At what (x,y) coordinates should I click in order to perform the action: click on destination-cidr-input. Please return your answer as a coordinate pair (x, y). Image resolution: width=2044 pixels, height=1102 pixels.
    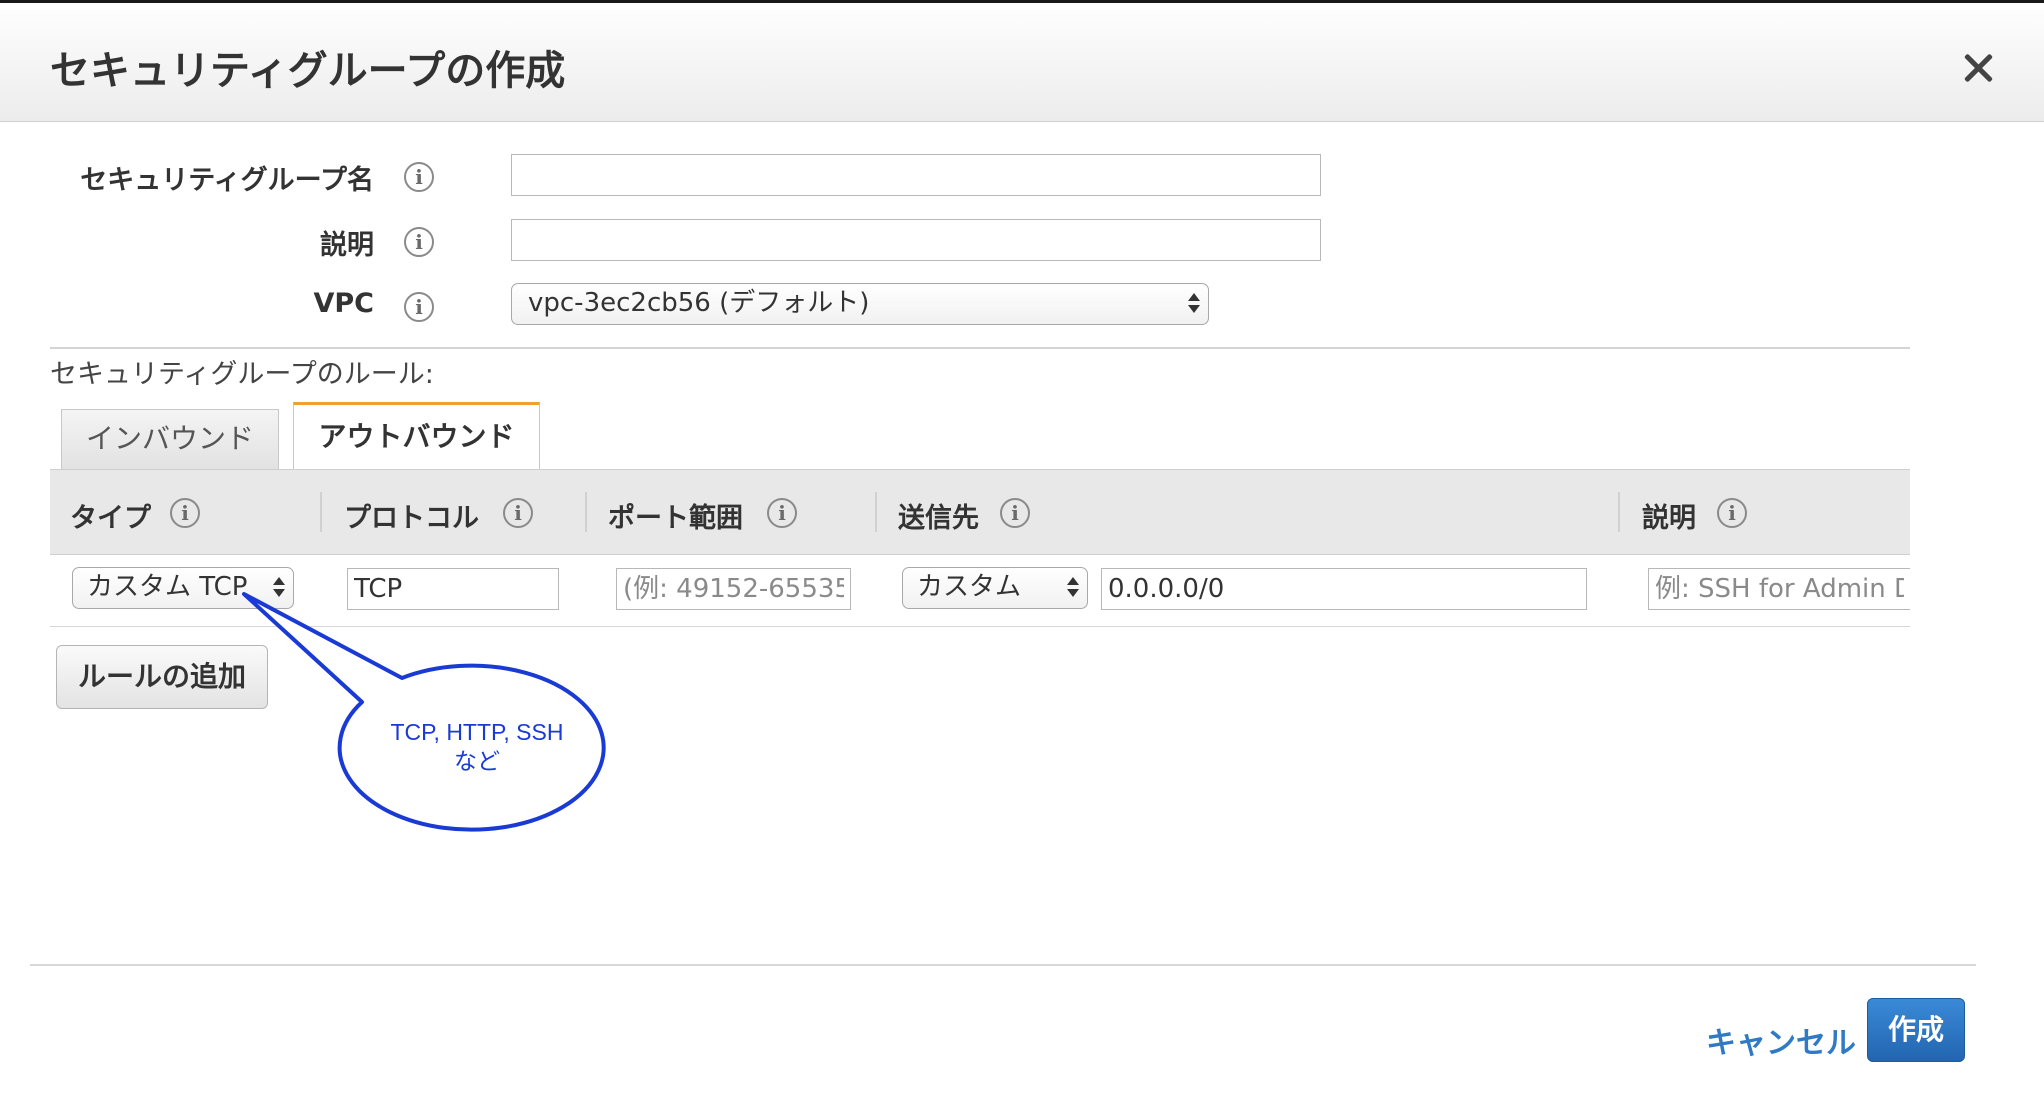
    Looking at the image, I should click on (1344, 589).